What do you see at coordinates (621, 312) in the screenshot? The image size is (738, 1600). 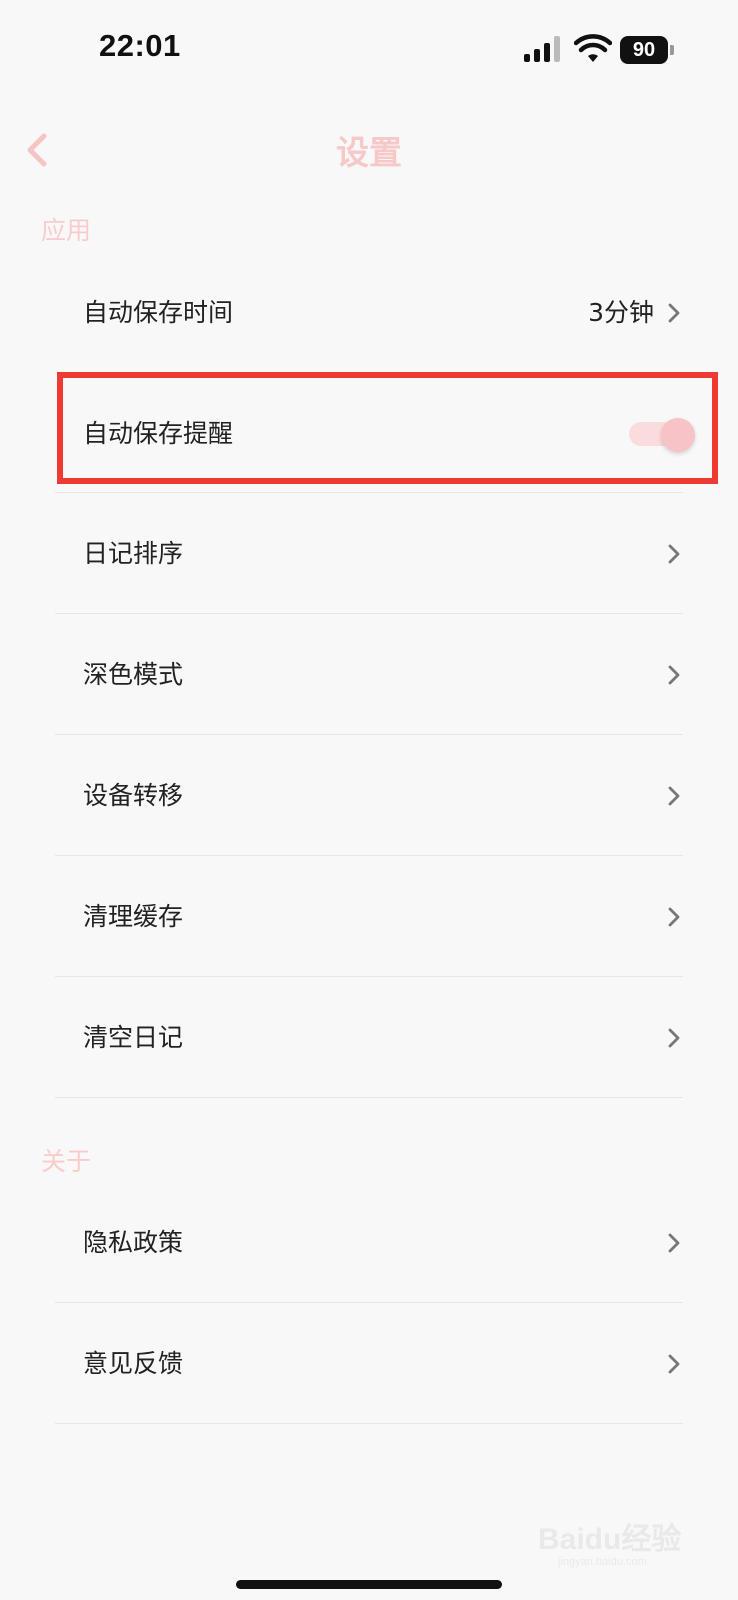 I see `row-value: 3分钟` at bounding box center [621, 312].